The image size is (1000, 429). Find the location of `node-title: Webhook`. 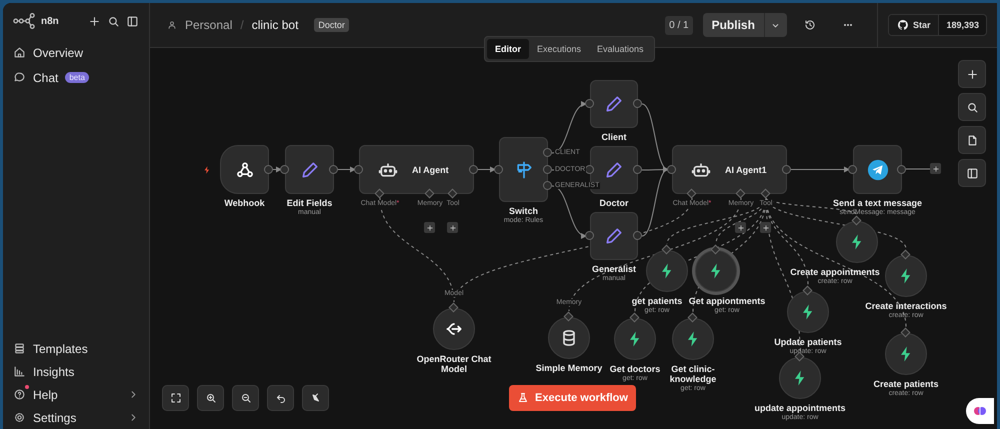

node-title: Webhook is located at coordinates (244, 203).